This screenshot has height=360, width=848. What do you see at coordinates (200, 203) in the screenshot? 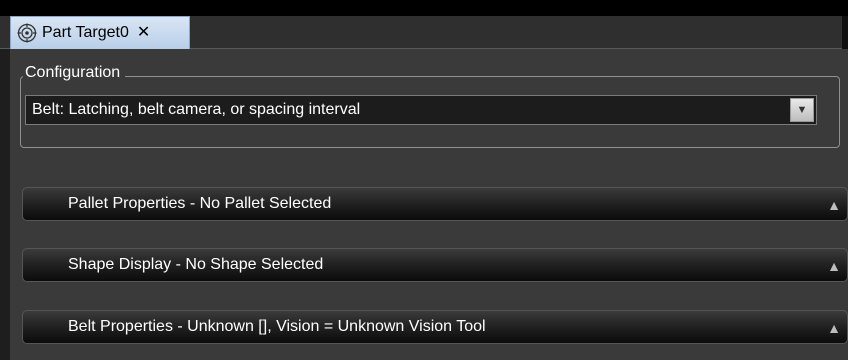
I see `section-label: Pallet Properties - No Pallet Selected` at bounding box center [200, 203].